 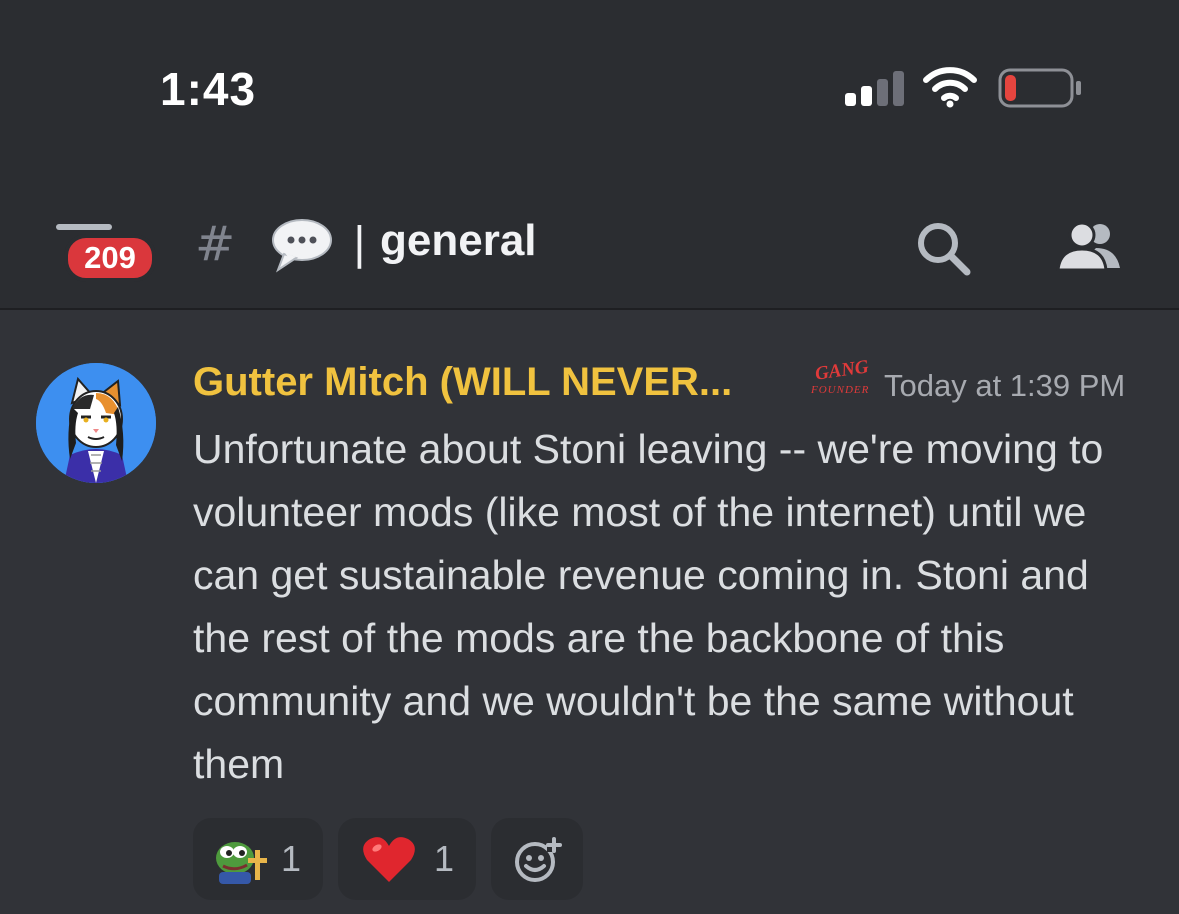 What do you see at coordinates (589, 245) in the screenshot?
I see `channel-header: 209 # | general` at bounding box center [589, 245].